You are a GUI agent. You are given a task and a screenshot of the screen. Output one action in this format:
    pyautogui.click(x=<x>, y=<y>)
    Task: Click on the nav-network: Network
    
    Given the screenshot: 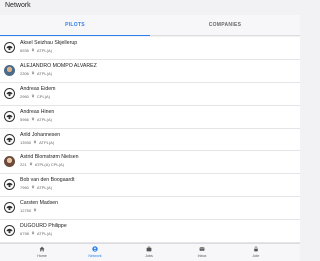 What is the action you would take?
    pyautogui.click(x=95, y=252)
    